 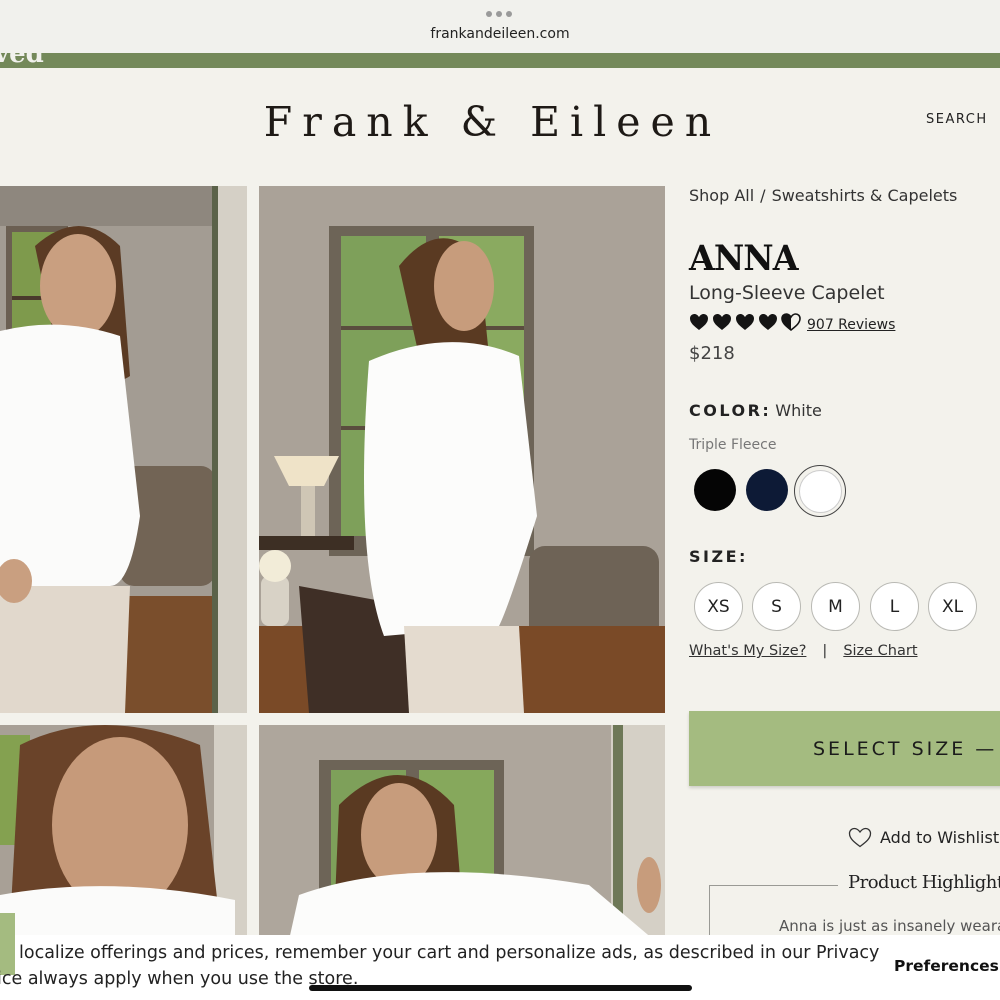 I want to click on color-swatch-white-selected, so click(x=820, y=491).